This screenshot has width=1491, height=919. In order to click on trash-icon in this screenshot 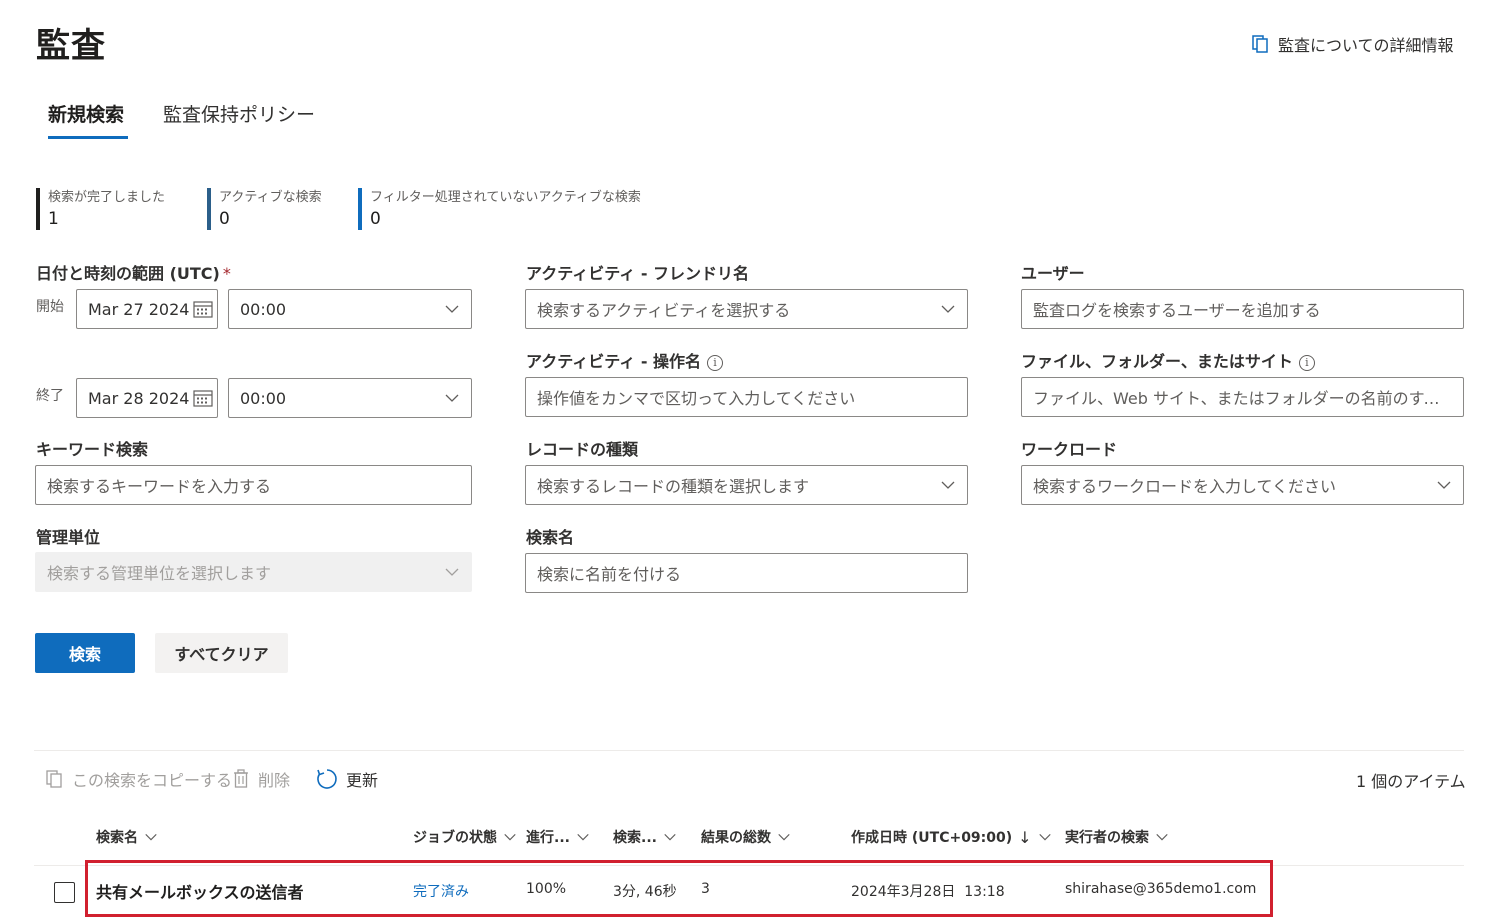, I will do `click(241, 778)`.